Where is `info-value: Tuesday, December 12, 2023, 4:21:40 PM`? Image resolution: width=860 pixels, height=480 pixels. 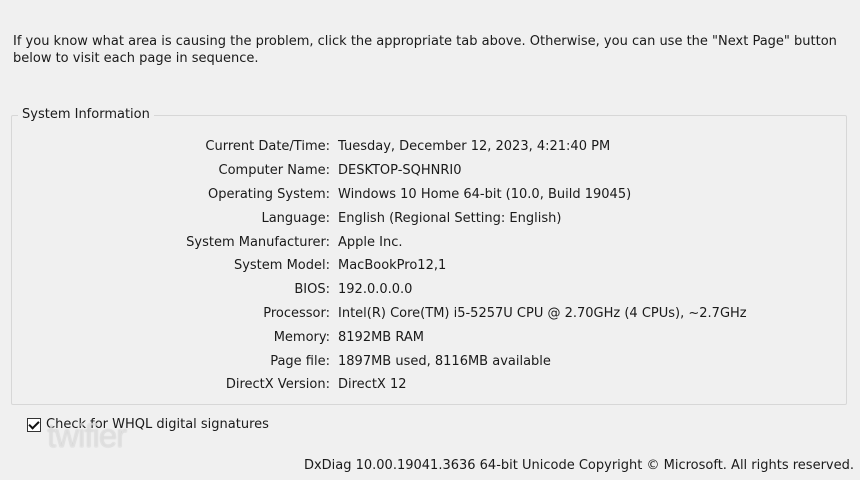
info-value: Tuesday, December 12, 2023, 4:21:40 PM is located at coordinates (474, 147).